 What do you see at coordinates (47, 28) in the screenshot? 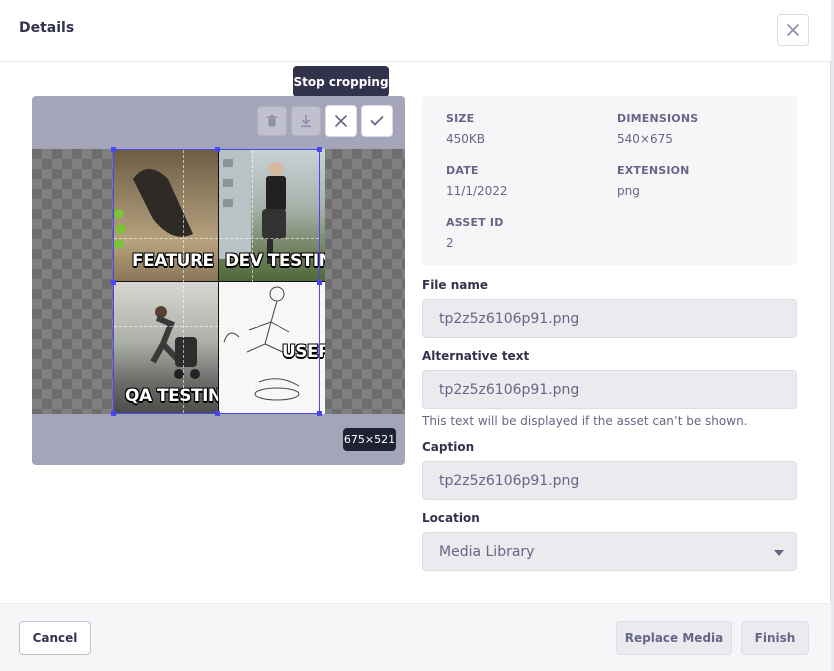
I see `modal-title: Details` at bounding box center [47, 28].